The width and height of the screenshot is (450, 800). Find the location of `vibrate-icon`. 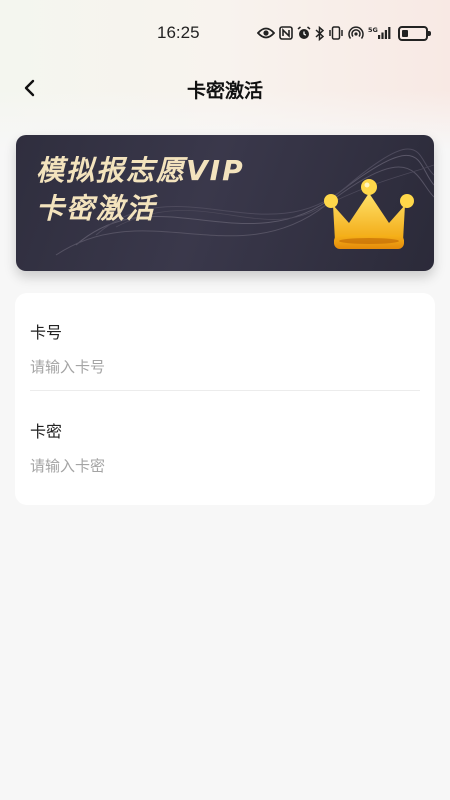

vibrate-icon is located at coordinates (336, 33).